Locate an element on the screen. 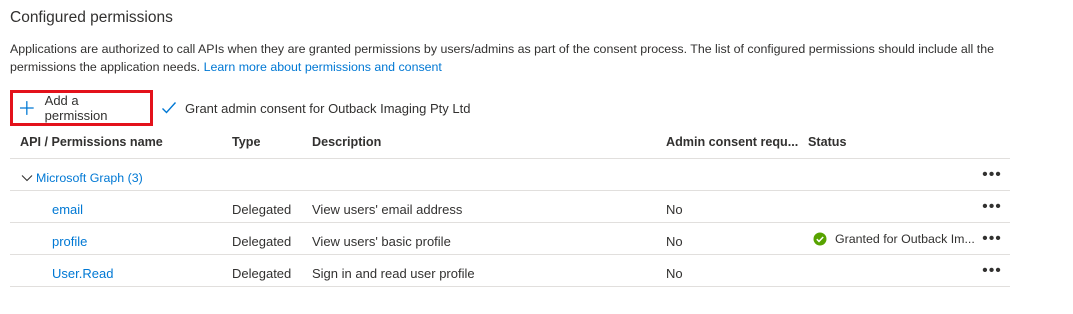  permission-description: View users' basic profile is located at coordinates (381, 241).